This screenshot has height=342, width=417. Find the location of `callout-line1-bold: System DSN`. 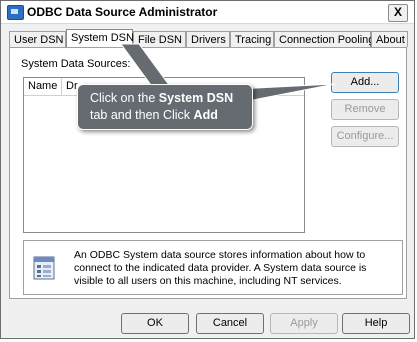

callout-line1-bold: System DSN is located at coordinates (196, 98).